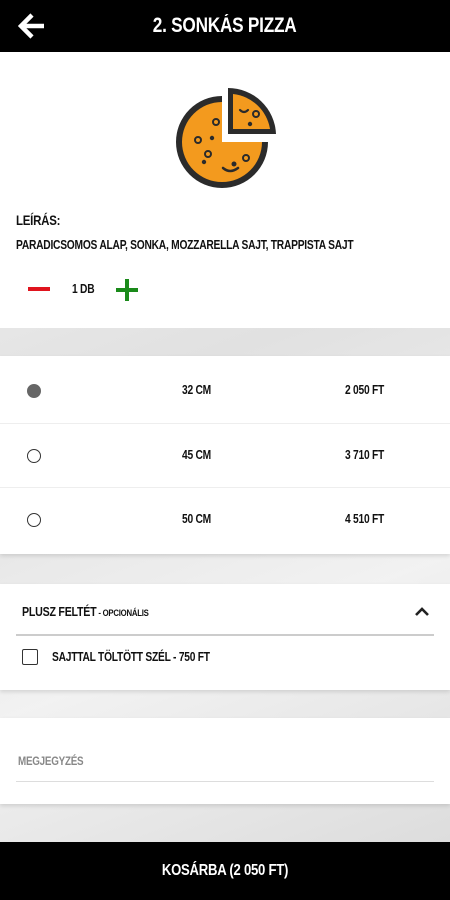 This screenshot has height=900, width=450. Describe the element at coordinates (128, 290) in the screenshot. I see `quantity-increase-button` at that location.